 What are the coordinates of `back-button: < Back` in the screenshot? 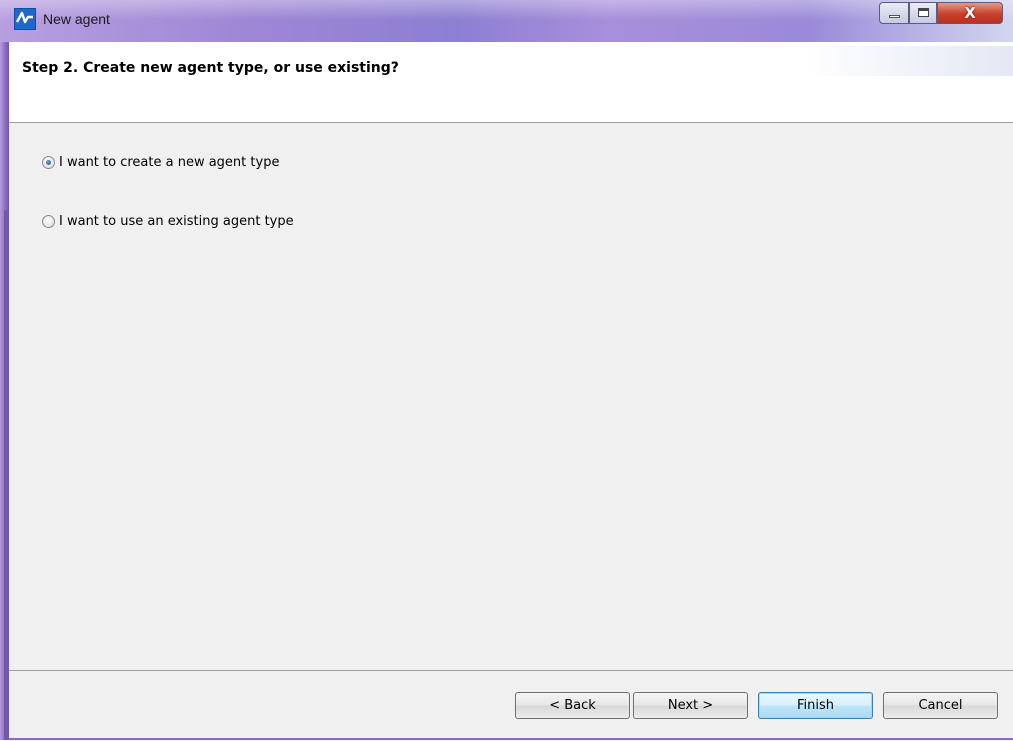 It's located at (572, 705).